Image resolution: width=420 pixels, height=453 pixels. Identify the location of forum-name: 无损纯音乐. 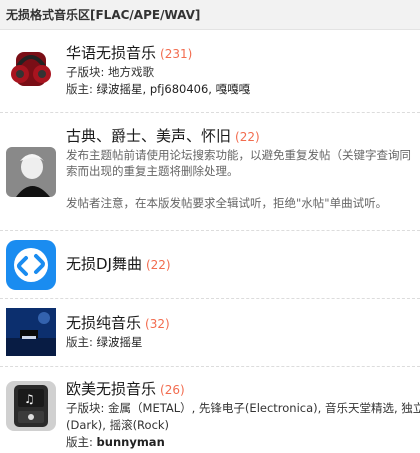
(103, 323).